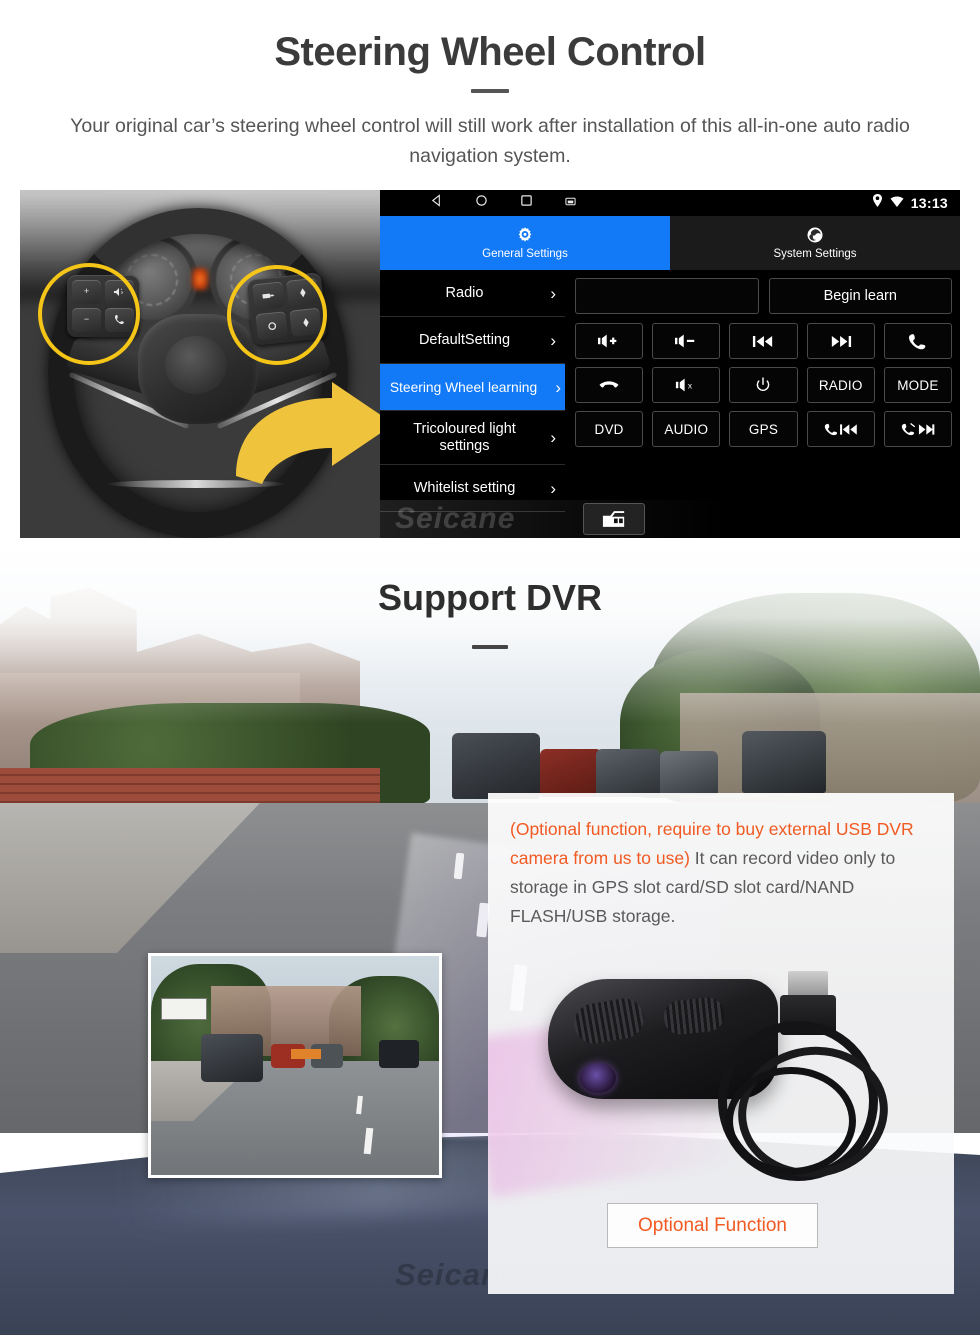 Image resolution: width=980 pixels, height=1335 pixels. I want to click on menu-item-radio: Radio ›, so click(472, 293).